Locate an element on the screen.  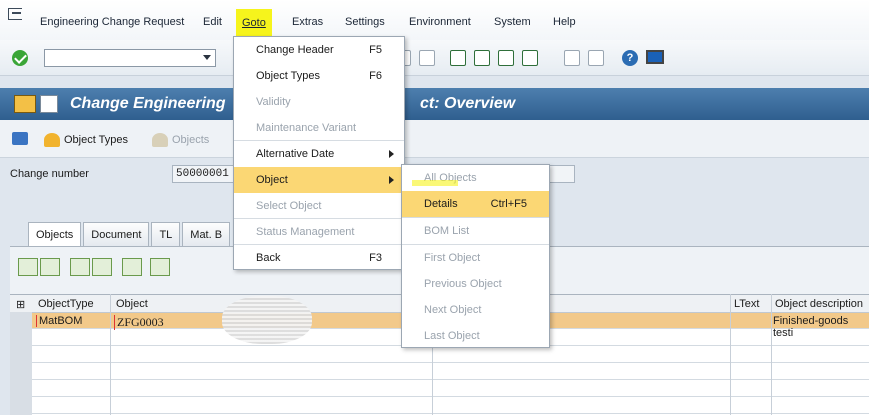
menu-item-status-management: Status Management is located at coordinates (319, 232).